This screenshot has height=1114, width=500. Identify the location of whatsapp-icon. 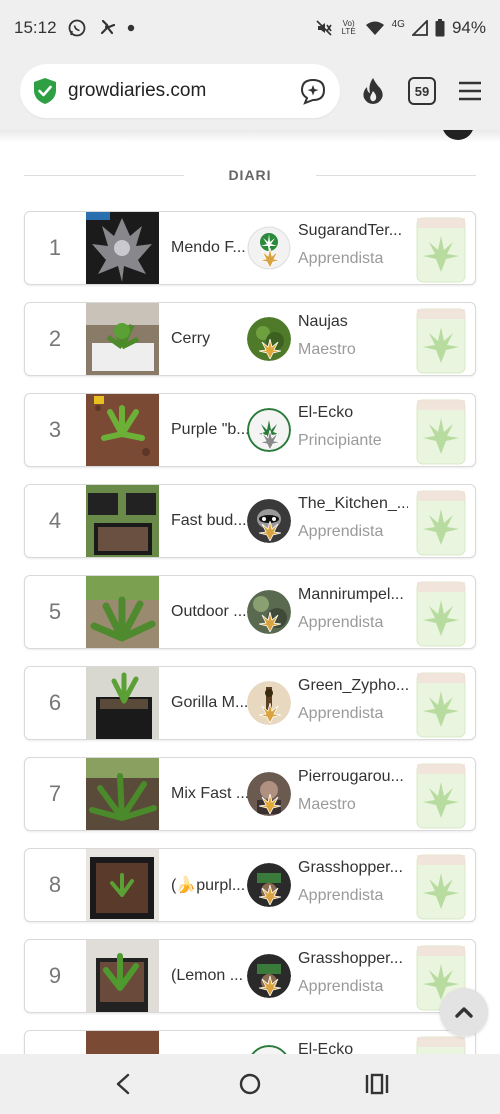
(77, 28).